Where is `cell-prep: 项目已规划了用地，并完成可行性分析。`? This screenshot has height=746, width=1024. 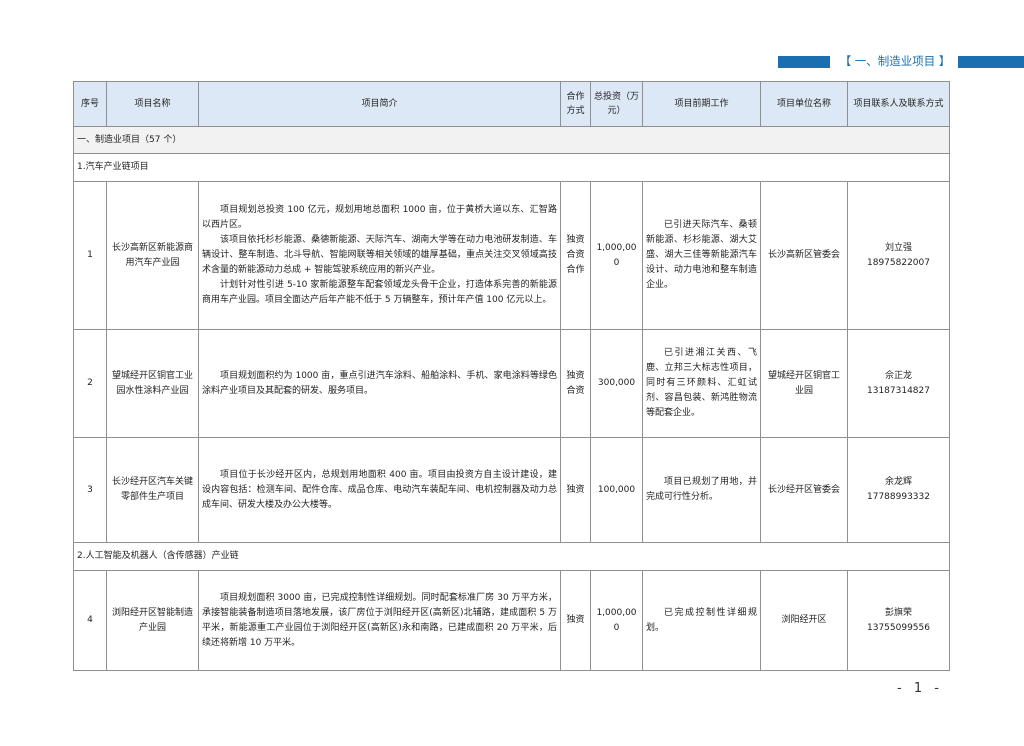 cell-prep: 项目已规划了用地，并完成可行性分析。 is located at coordinates (701, 490).